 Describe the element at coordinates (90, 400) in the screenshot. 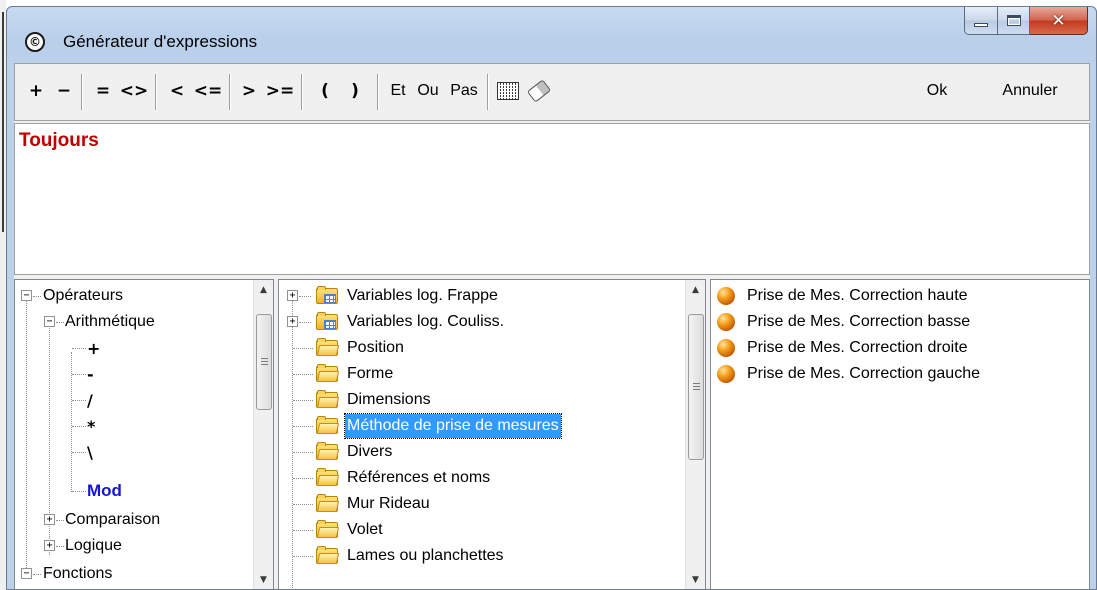

I see `tree-leaf-divide: /` at that location.